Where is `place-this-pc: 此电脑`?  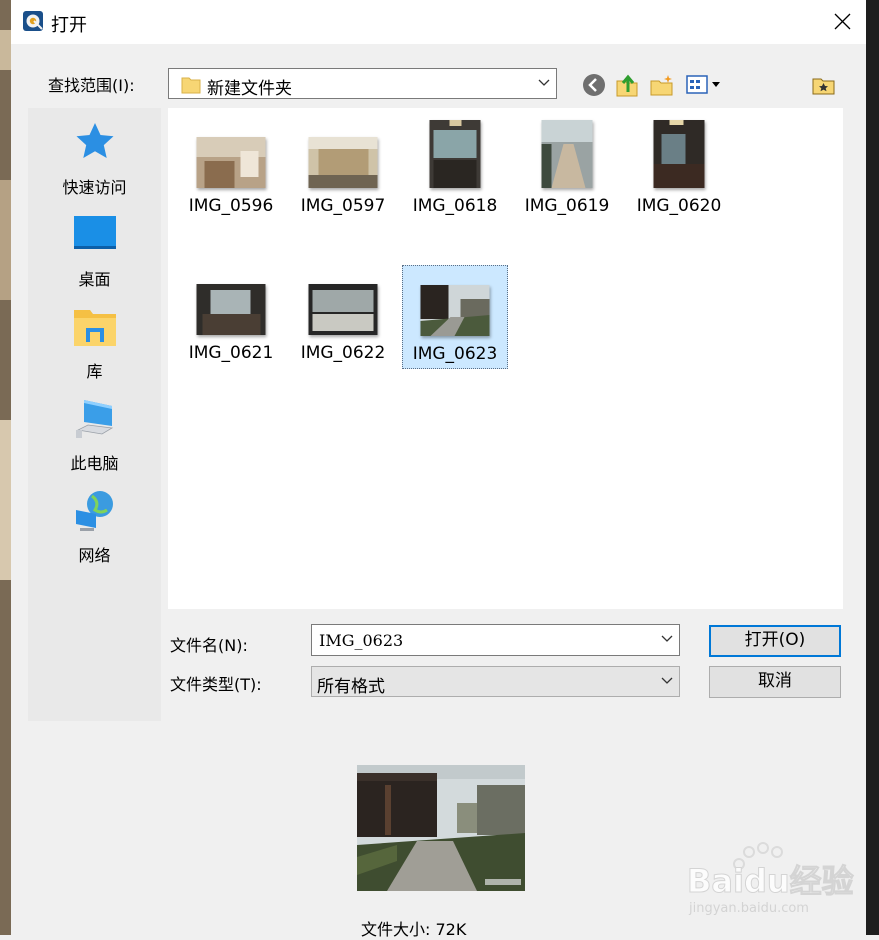
place-this-pc: 此电脑 is located at coordinates (94, 435).